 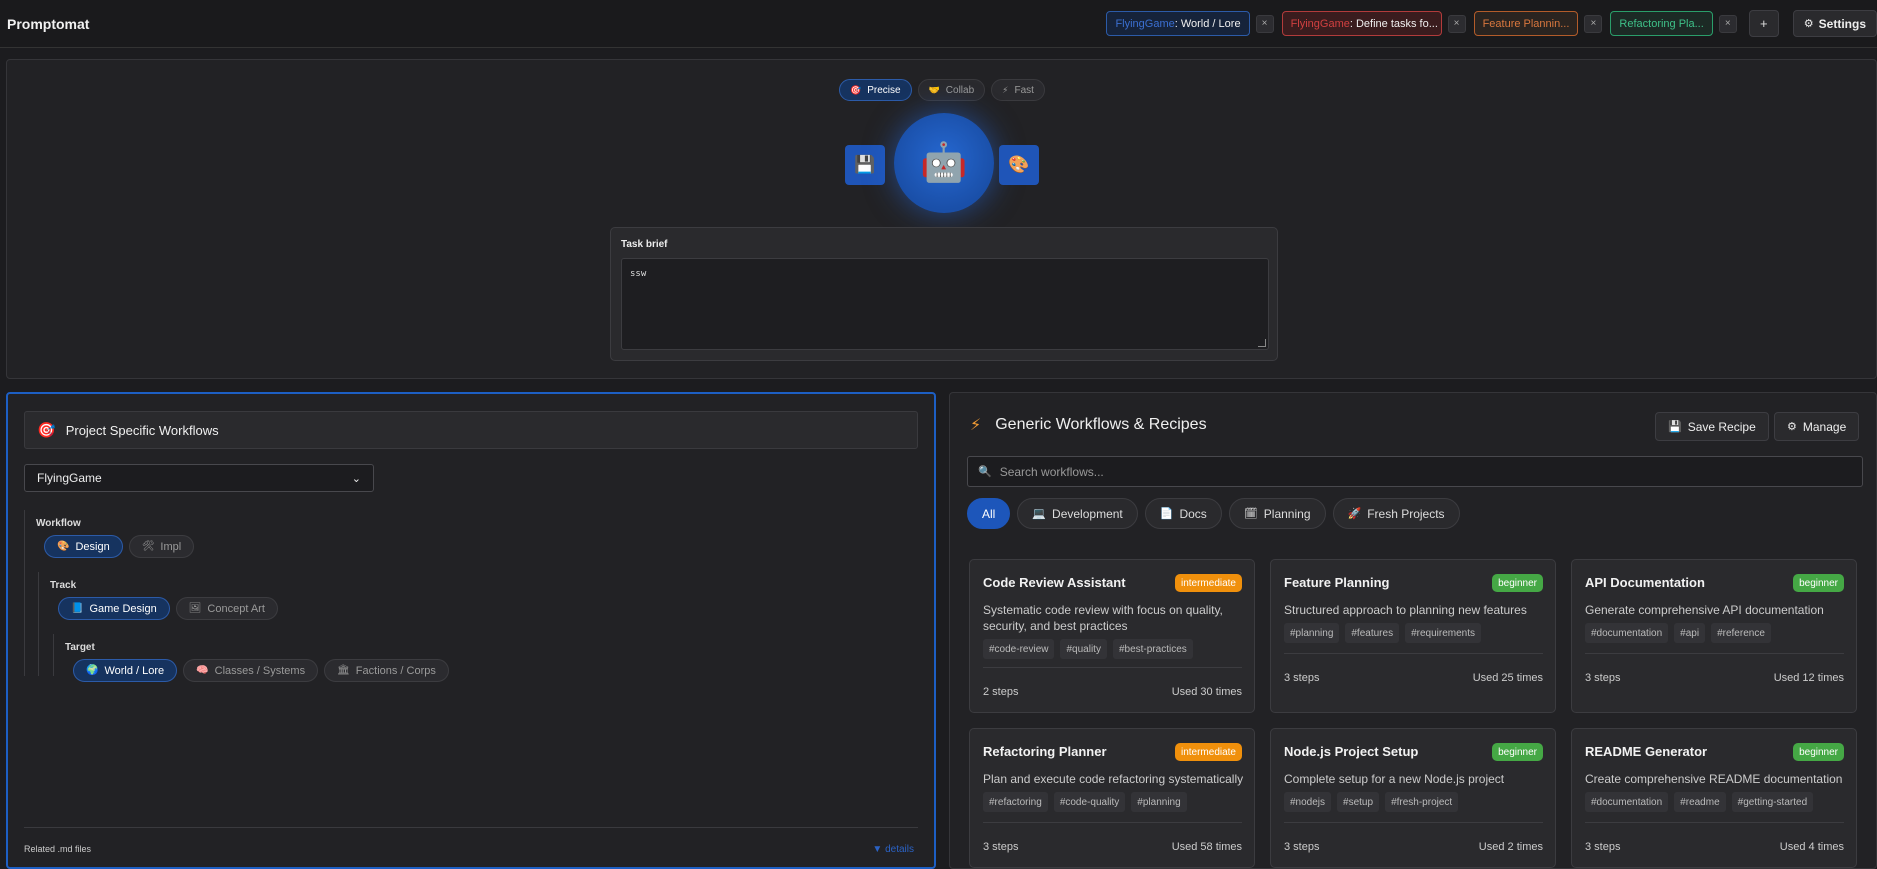 I want to click on category-label: Development, so click(x=1087, y=513).